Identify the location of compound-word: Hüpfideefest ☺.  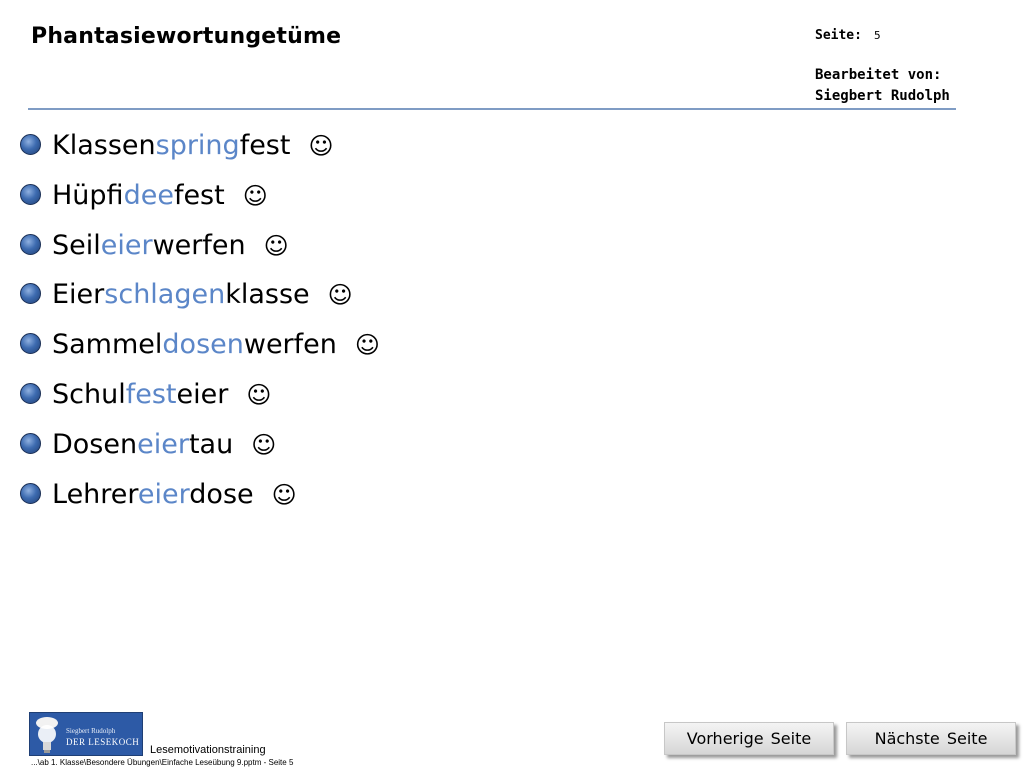
(160, 195).